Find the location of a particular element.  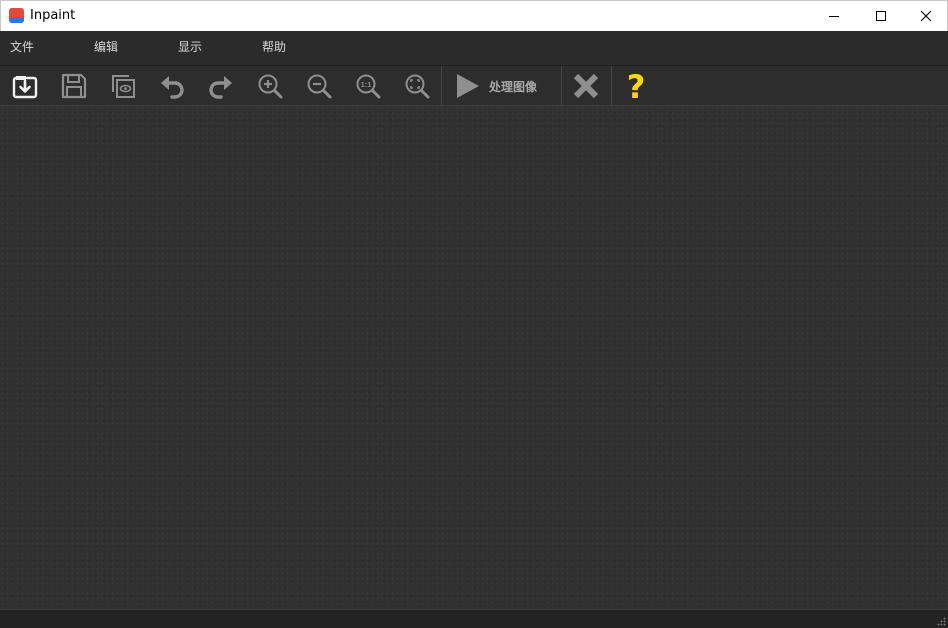

open-image-icon is located at coordinates (25, 87).